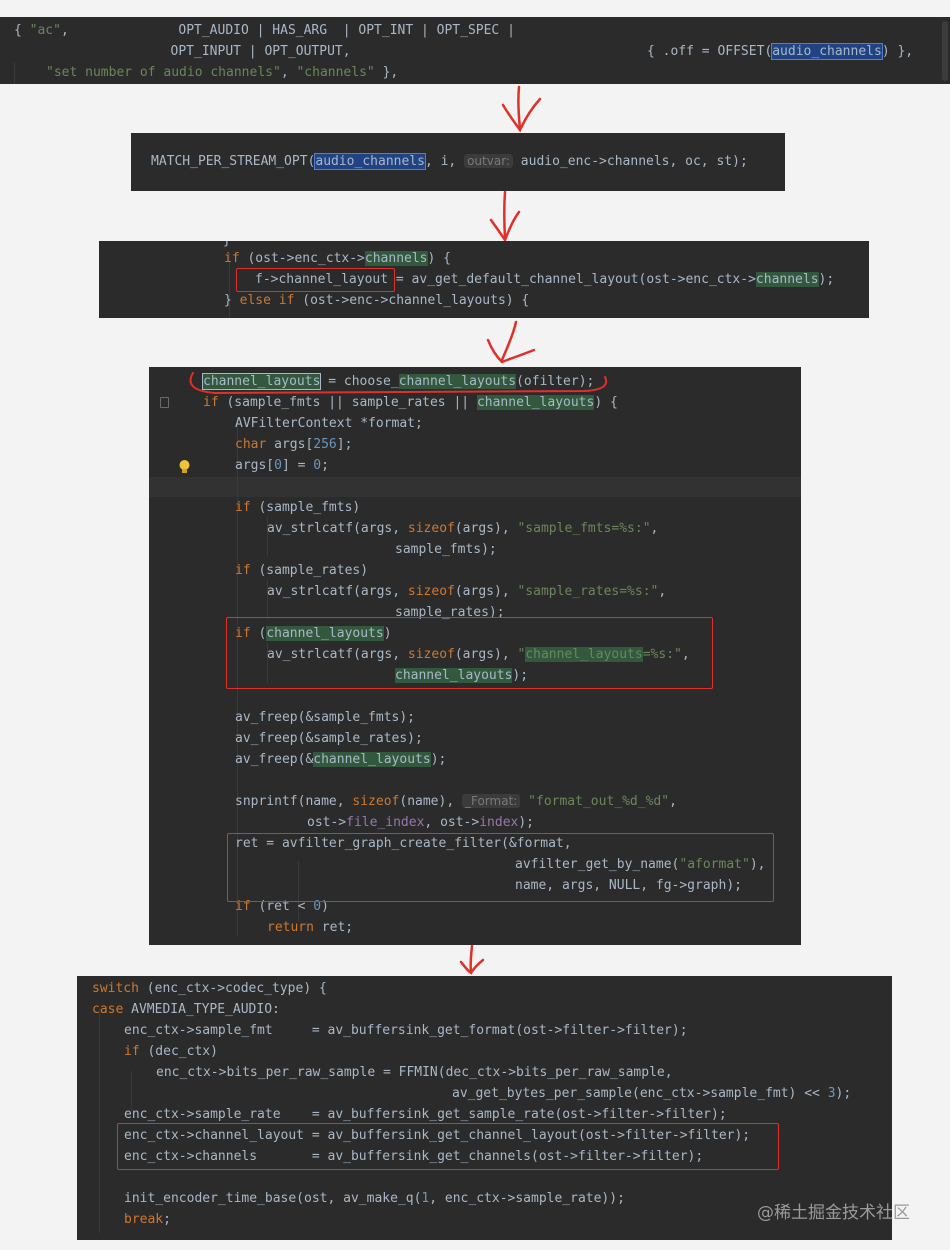  Describe the element at coordinates (325, 717) in the screenshot. I see `code-line: av_freep(&sample_fmts);` at that location.